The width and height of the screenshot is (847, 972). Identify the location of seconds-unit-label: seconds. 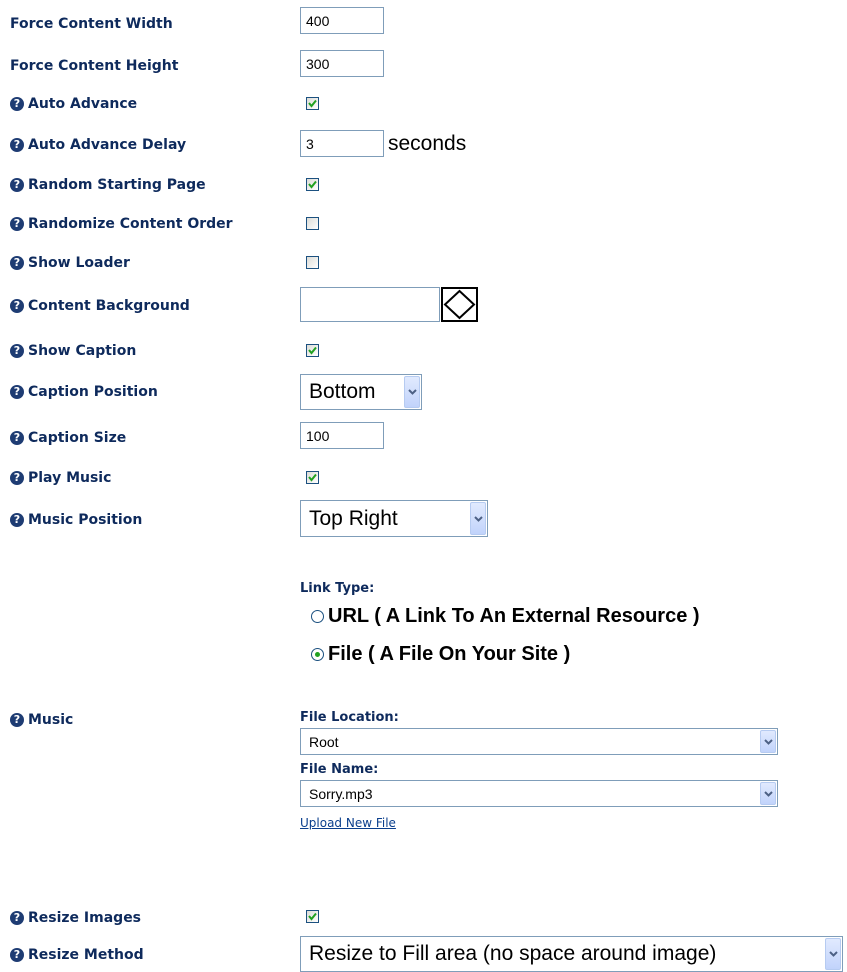
(427, 143).